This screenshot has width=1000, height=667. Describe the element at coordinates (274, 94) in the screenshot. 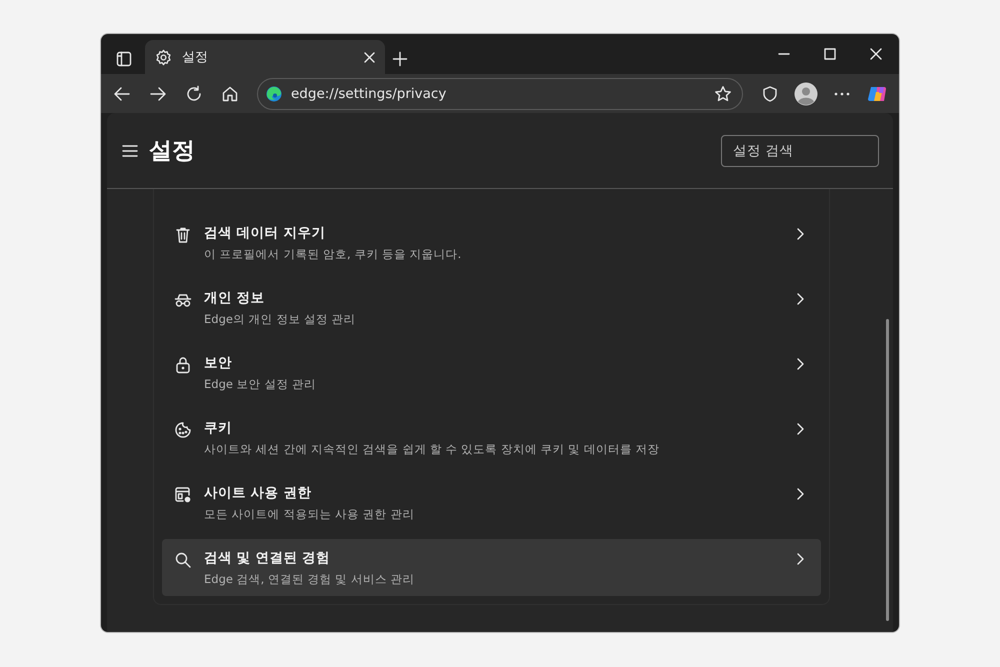

I see `browser-logo-icon` at that location.